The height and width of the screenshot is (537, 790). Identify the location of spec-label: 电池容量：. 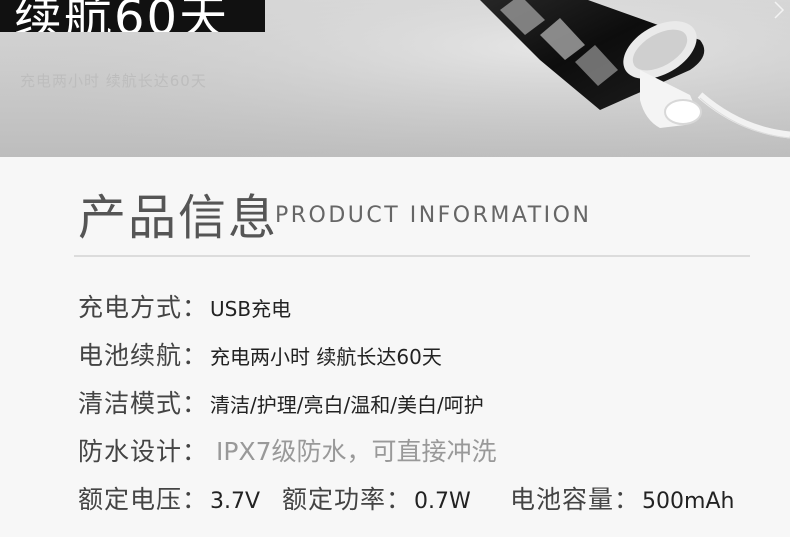
(575, 499).